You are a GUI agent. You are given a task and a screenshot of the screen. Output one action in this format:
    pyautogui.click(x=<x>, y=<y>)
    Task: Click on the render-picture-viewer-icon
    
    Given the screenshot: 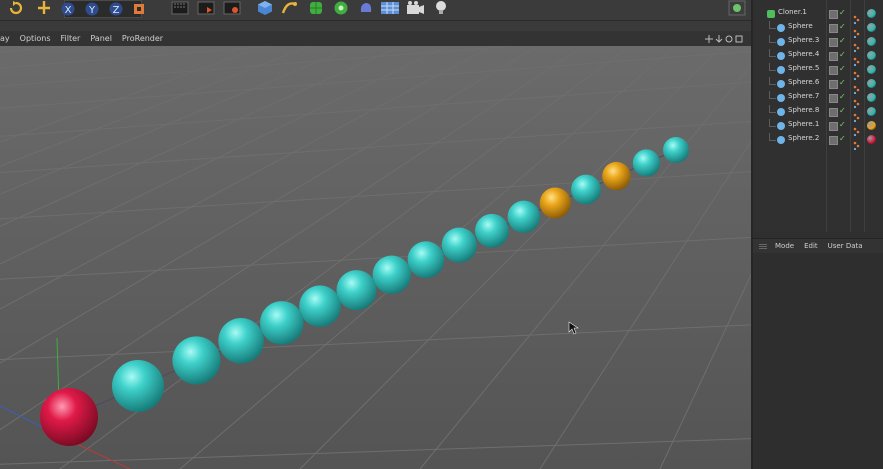 What is the action you would take?
    pyautogui.click(x=206, y=8)
    